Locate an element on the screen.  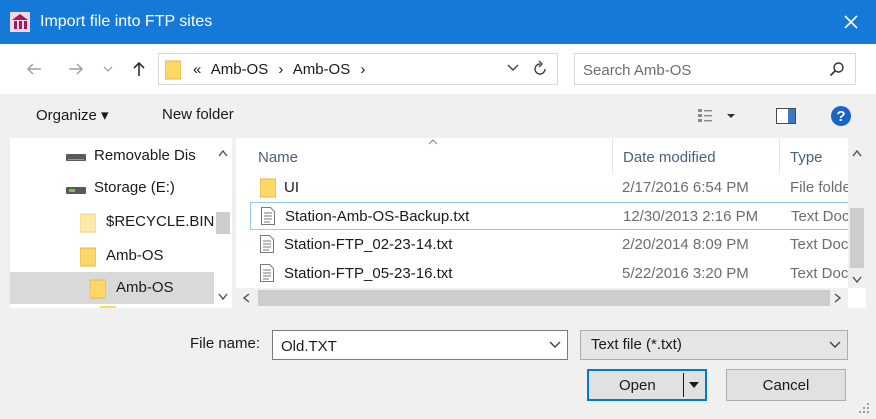
recent-locations-button is located at coordinates (108, 69).